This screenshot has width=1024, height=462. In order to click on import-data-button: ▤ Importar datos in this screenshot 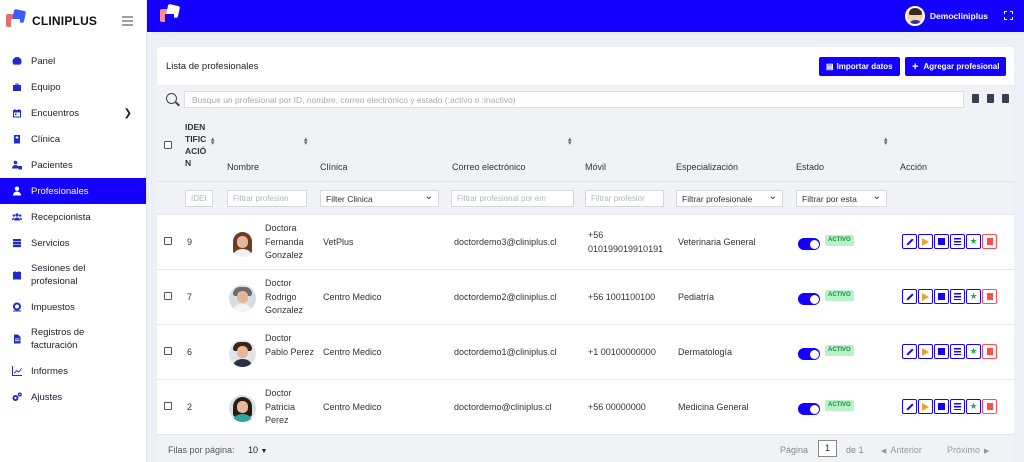, I will do `click(859, 66)`.